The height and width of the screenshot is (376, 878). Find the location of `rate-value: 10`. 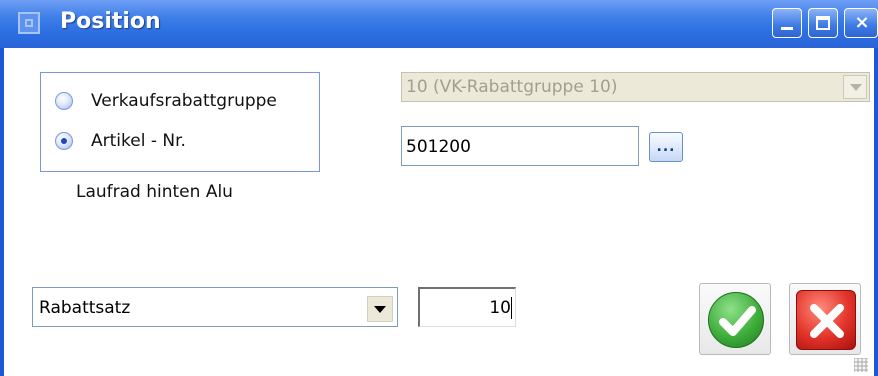

rate-value: 10 is located at coordinates (500, 308).